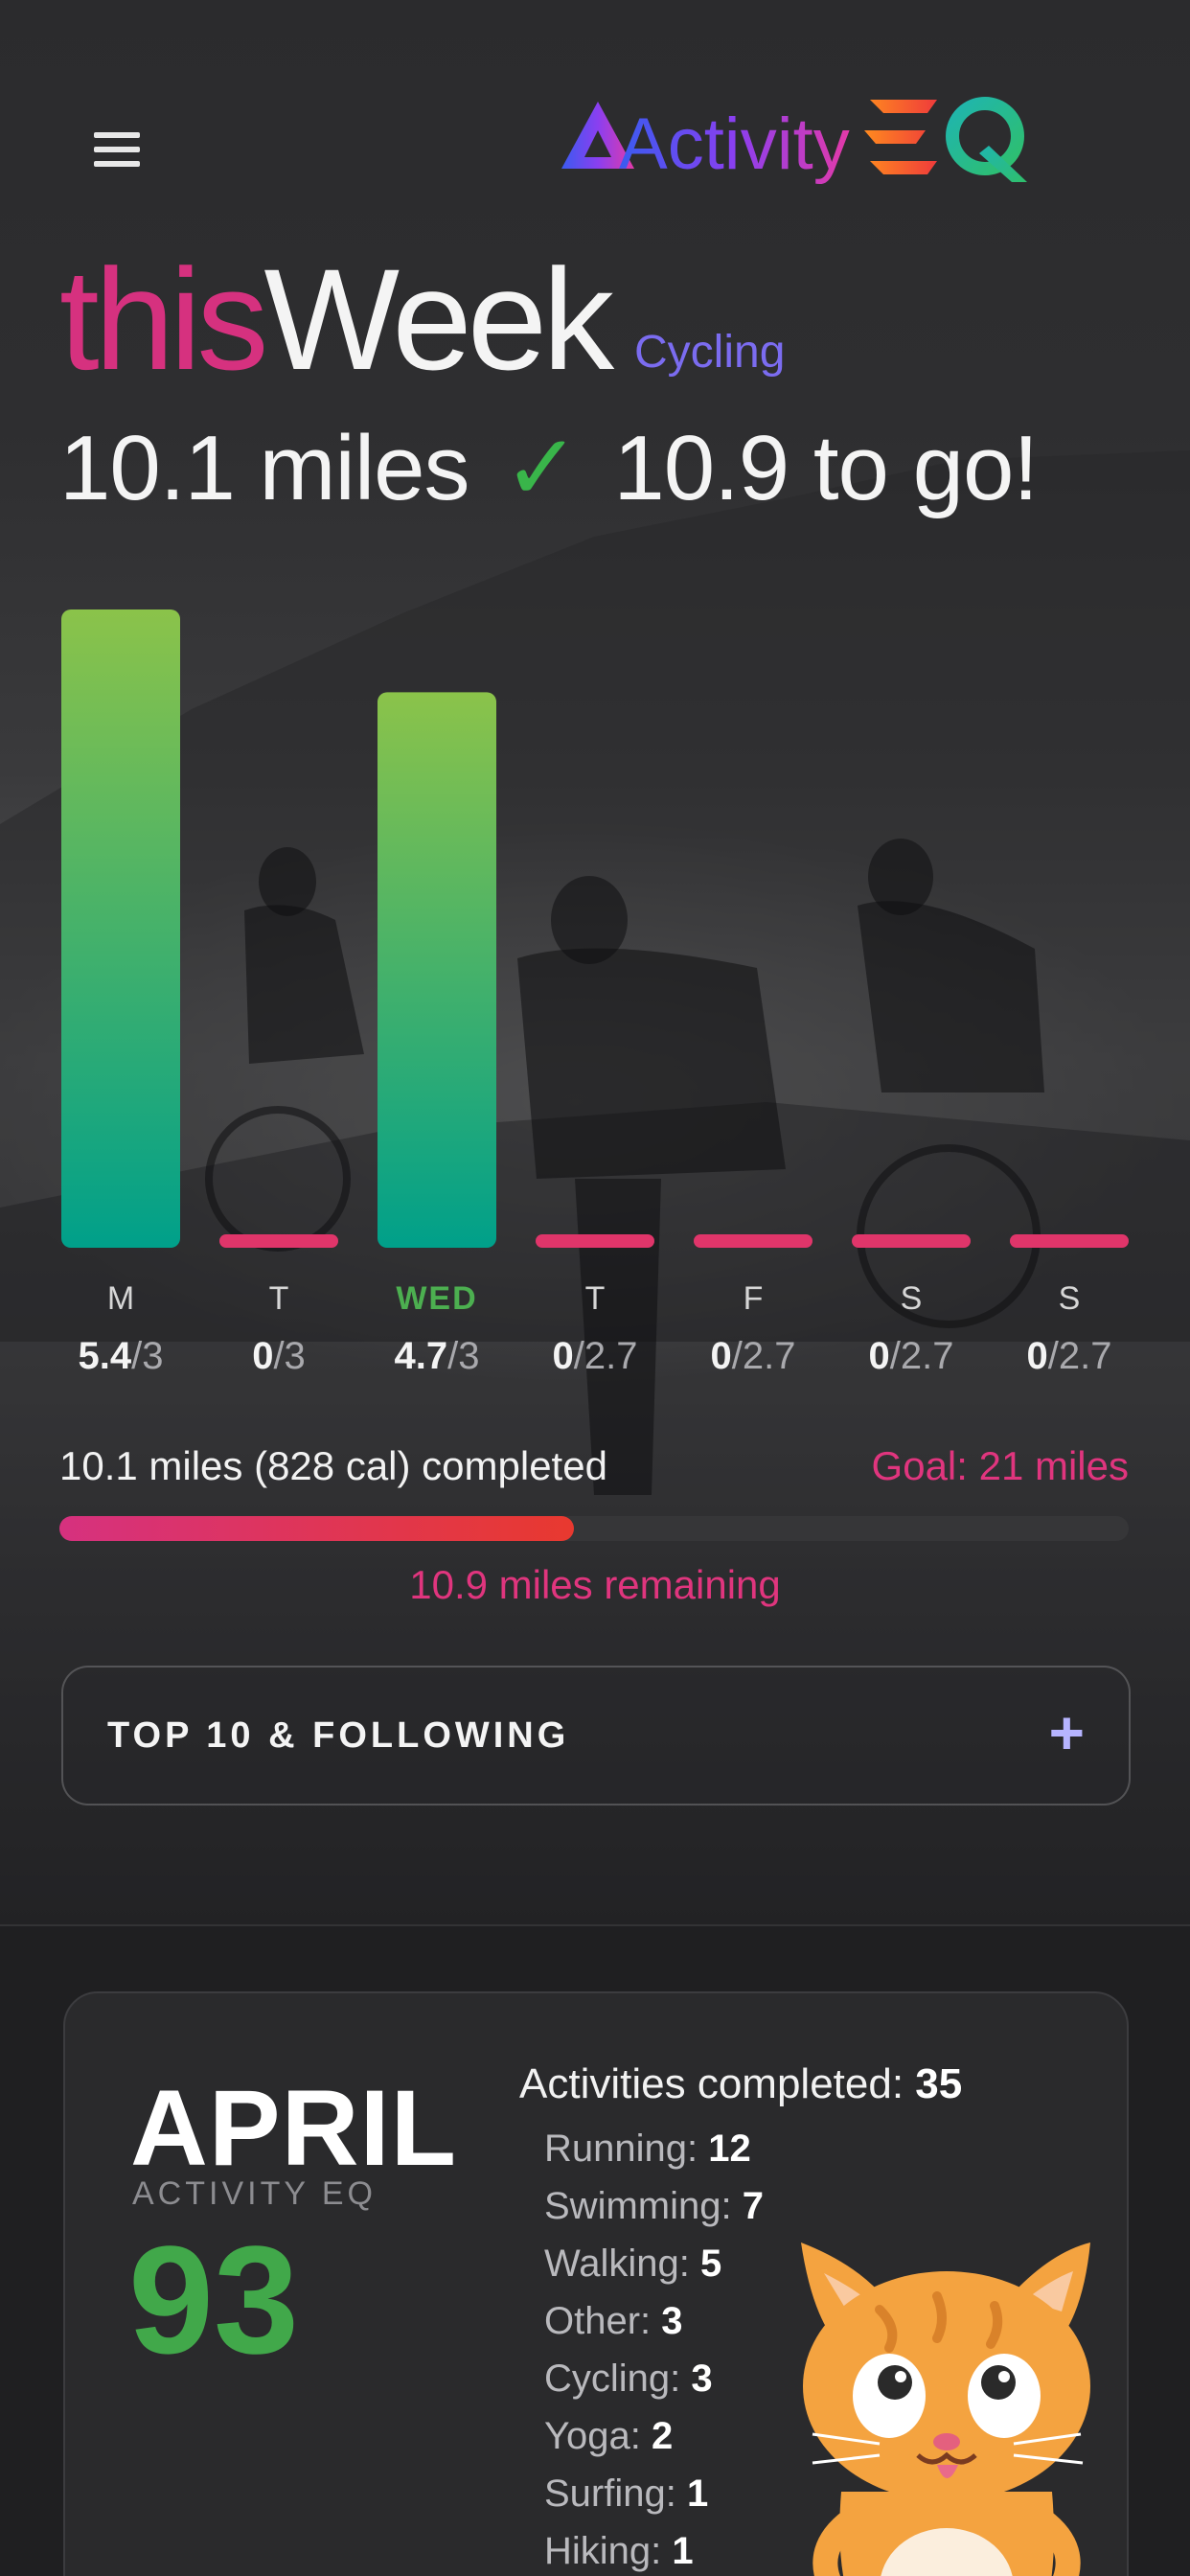 The height and width of the screenshot is (2576, 1190). What do you see at coordinates (279, 1356) in the screenshot?
I see `chart-value-label: 0/3` at bounding box center [279, 1356].